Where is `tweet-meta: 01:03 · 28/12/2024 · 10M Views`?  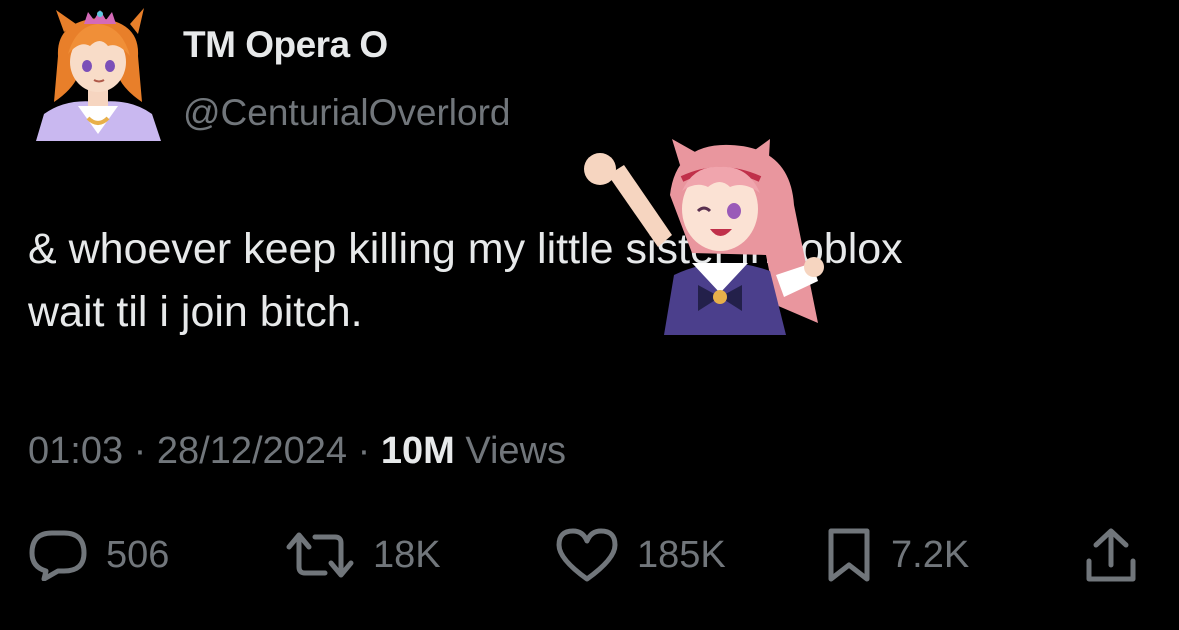
tweet-meta: 01:03 · 28/12/2024 · 10M Views is located at coordinates (297, 451).